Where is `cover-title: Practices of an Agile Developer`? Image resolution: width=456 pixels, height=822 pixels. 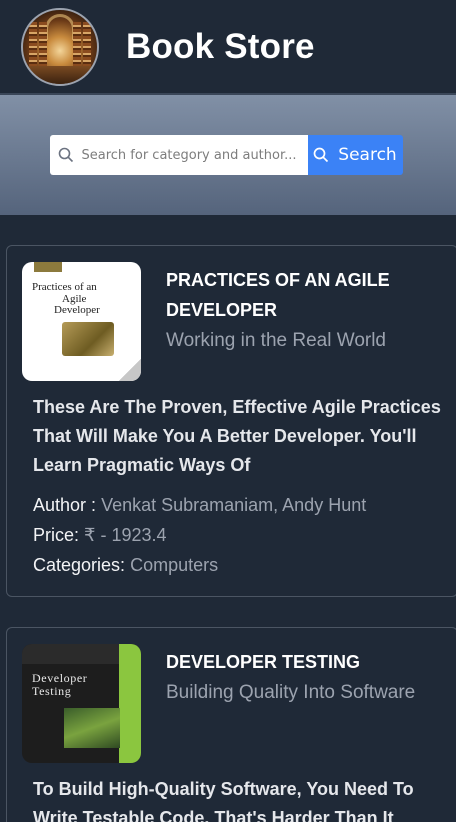 cover-title: Practices of an Agile Developer is located at coordinates (66, 299).